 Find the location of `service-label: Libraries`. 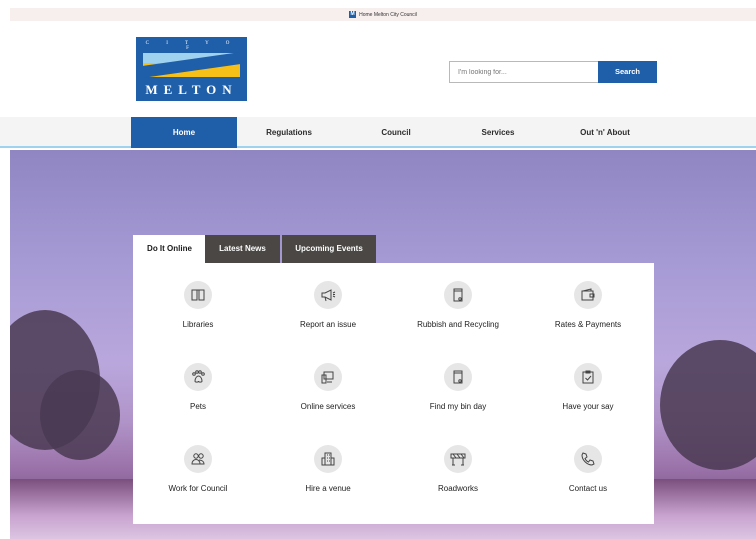

service-label: Libraries is located at coordinates (198, 324).